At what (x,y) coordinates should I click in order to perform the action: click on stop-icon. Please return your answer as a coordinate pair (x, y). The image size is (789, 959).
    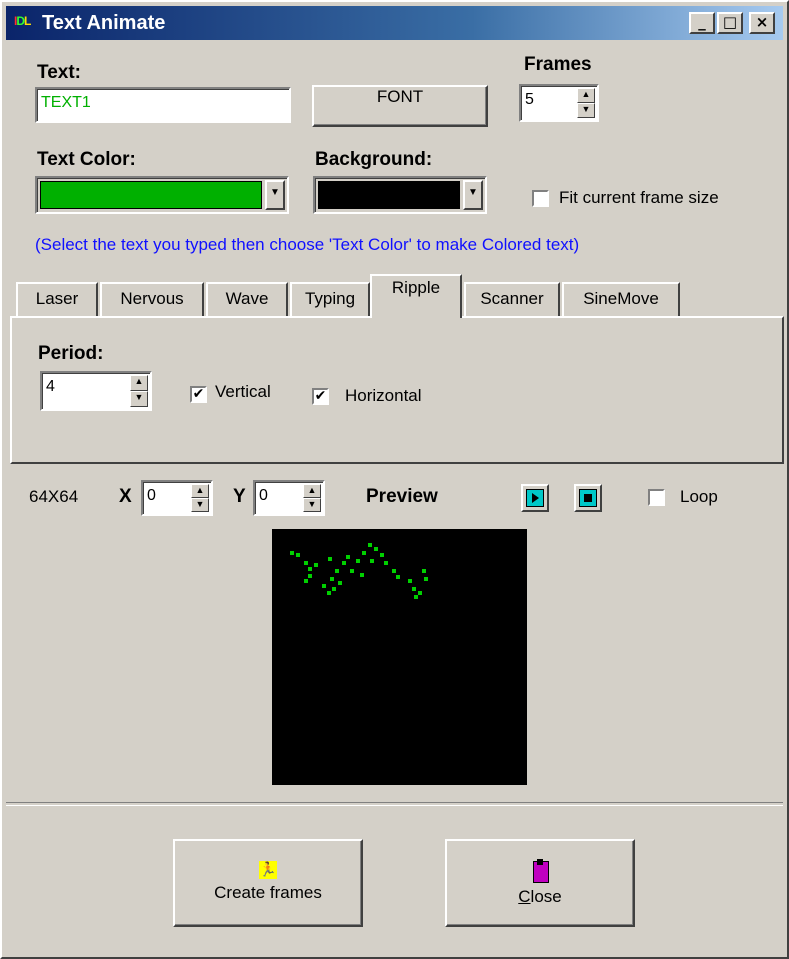
    Looking at the image, I should click on (588, 498).